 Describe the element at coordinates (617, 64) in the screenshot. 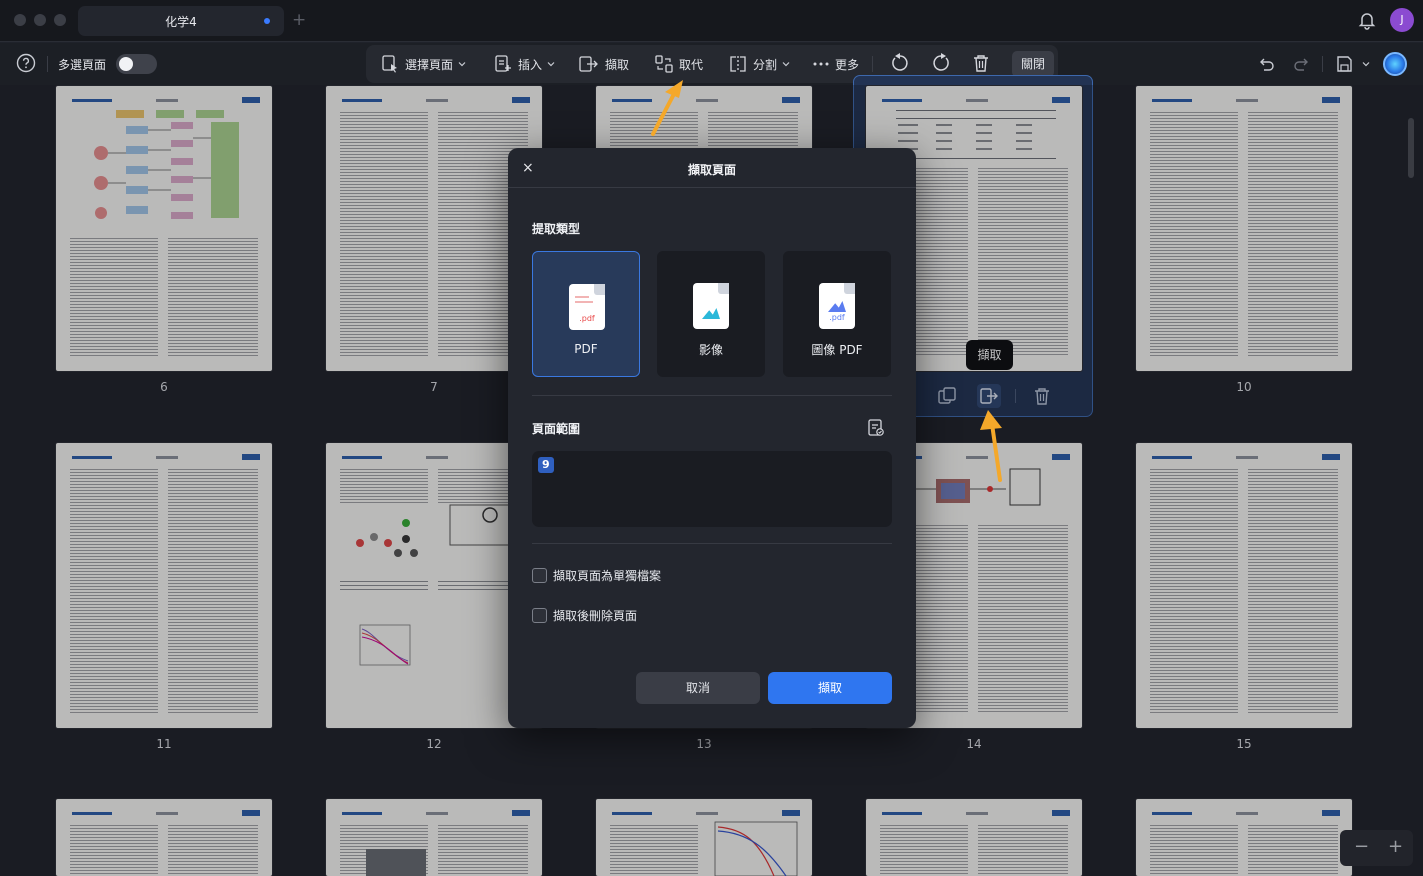

I see `extract-label: 擷取` at that location.